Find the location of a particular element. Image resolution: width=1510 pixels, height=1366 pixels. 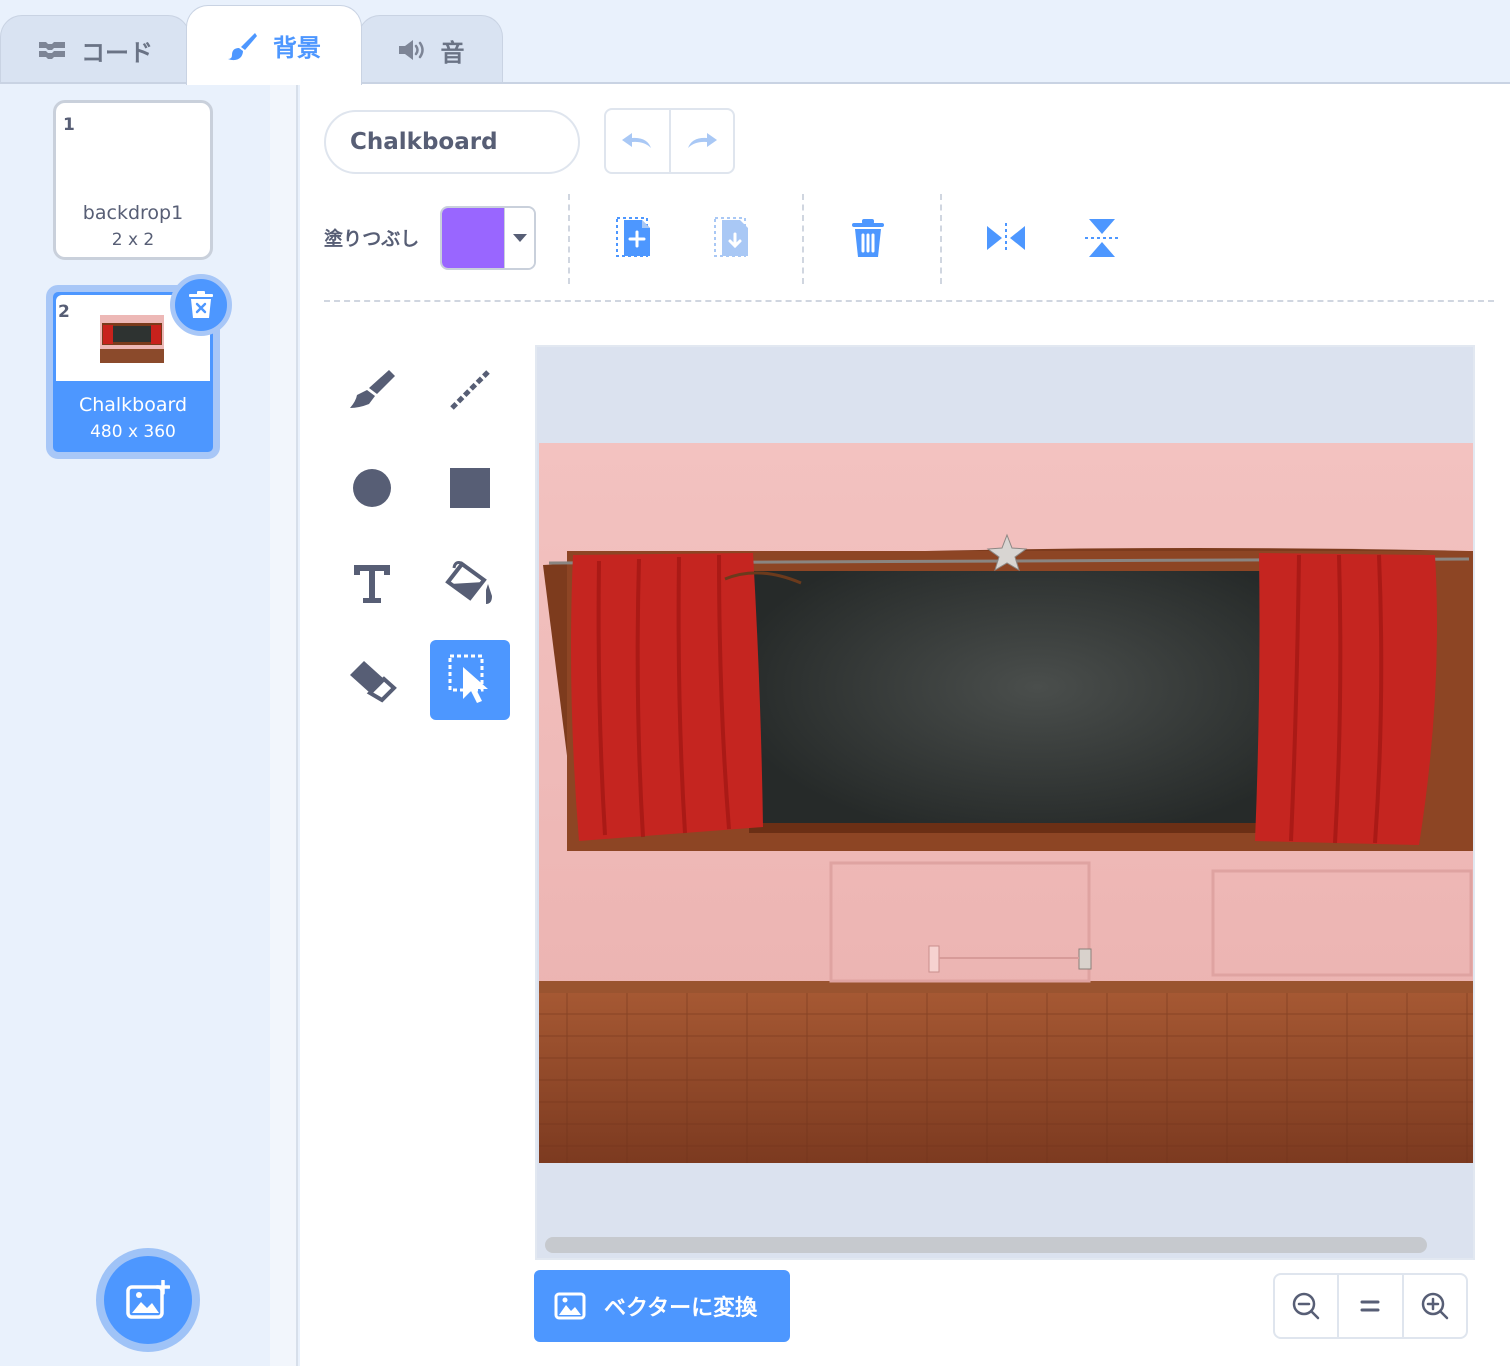

paint-bucket-icon is located at coordinates (470, 584).